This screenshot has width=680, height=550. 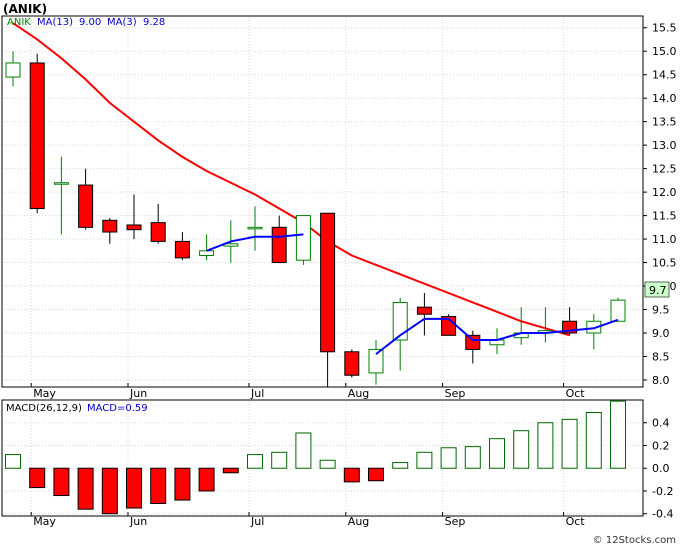 What do you see at coordinates (154, 22) in the screenshot?
I see `legend-ma3-value: 9.28` at bounding box center [154, 22].